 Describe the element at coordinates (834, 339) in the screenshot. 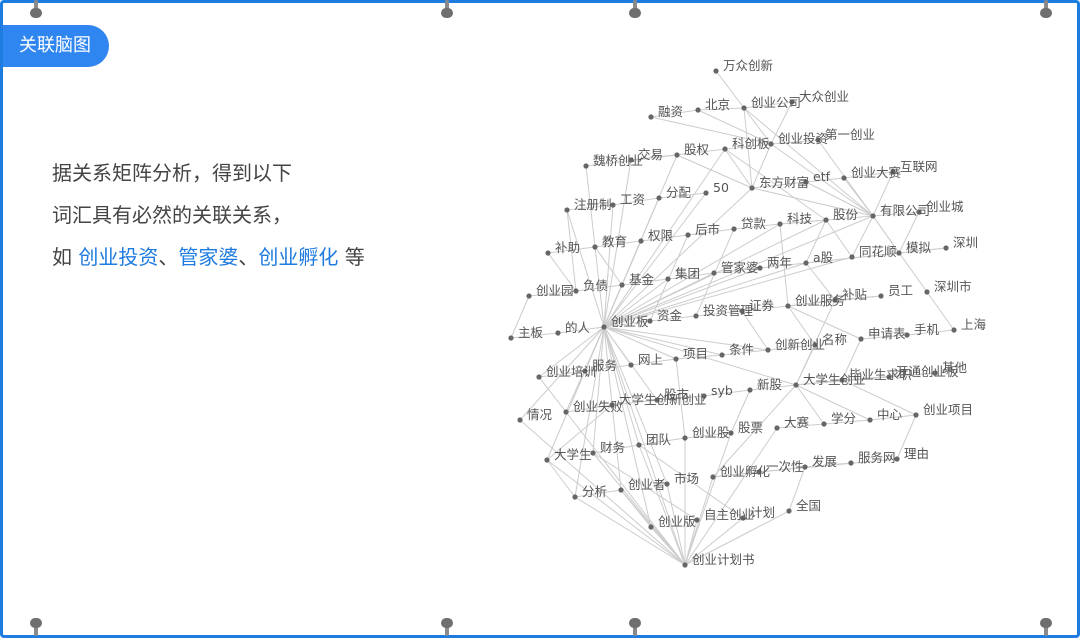

I see `graph-node-label: 名称` at that location.